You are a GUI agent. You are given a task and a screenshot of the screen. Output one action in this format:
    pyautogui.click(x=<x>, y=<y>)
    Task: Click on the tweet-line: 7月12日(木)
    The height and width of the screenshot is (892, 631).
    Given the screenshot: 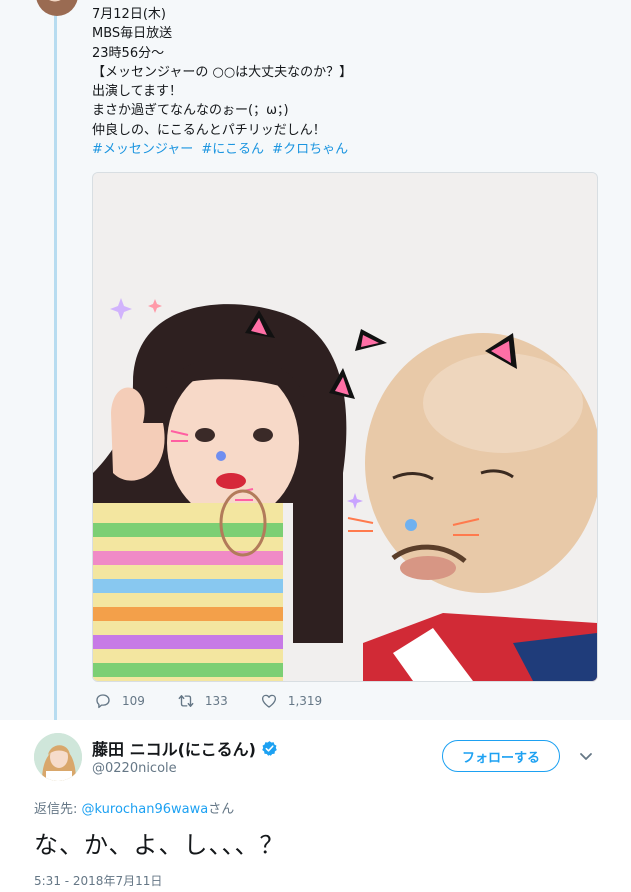 What is the action you would take?
    pyautogui.click(x=129, y=14)
    